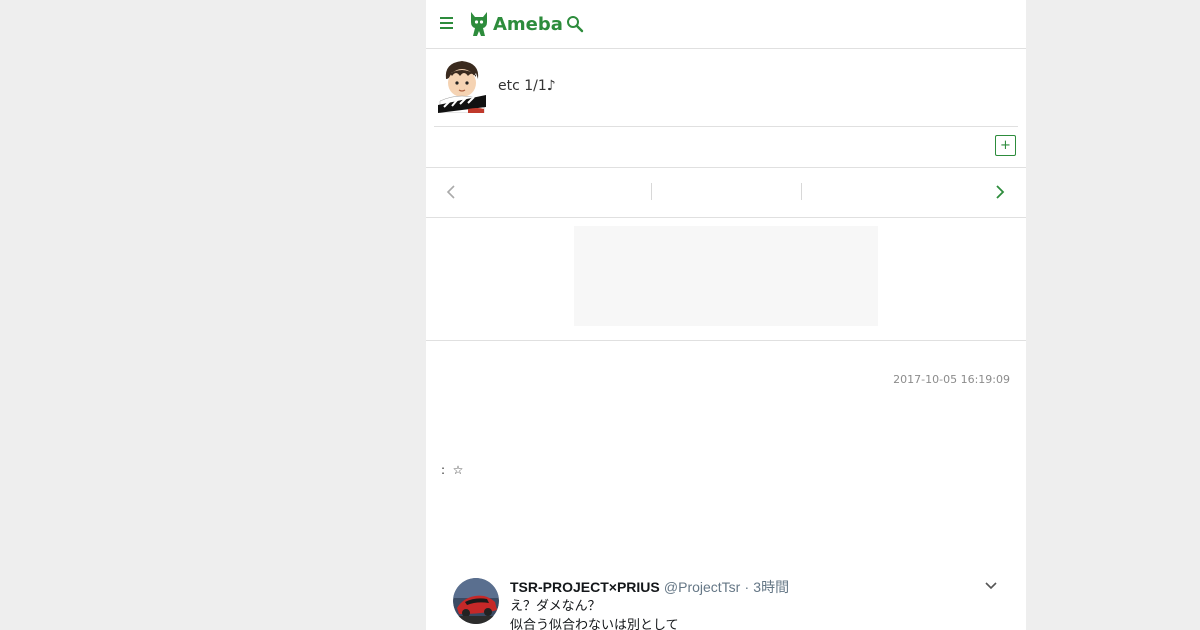 The width and height of the screenshot is (1200, 630). Describe the element at coordinates (555, 606) in the screenshot. I see `tweet-text-line: え？ダメなん？` at that location.